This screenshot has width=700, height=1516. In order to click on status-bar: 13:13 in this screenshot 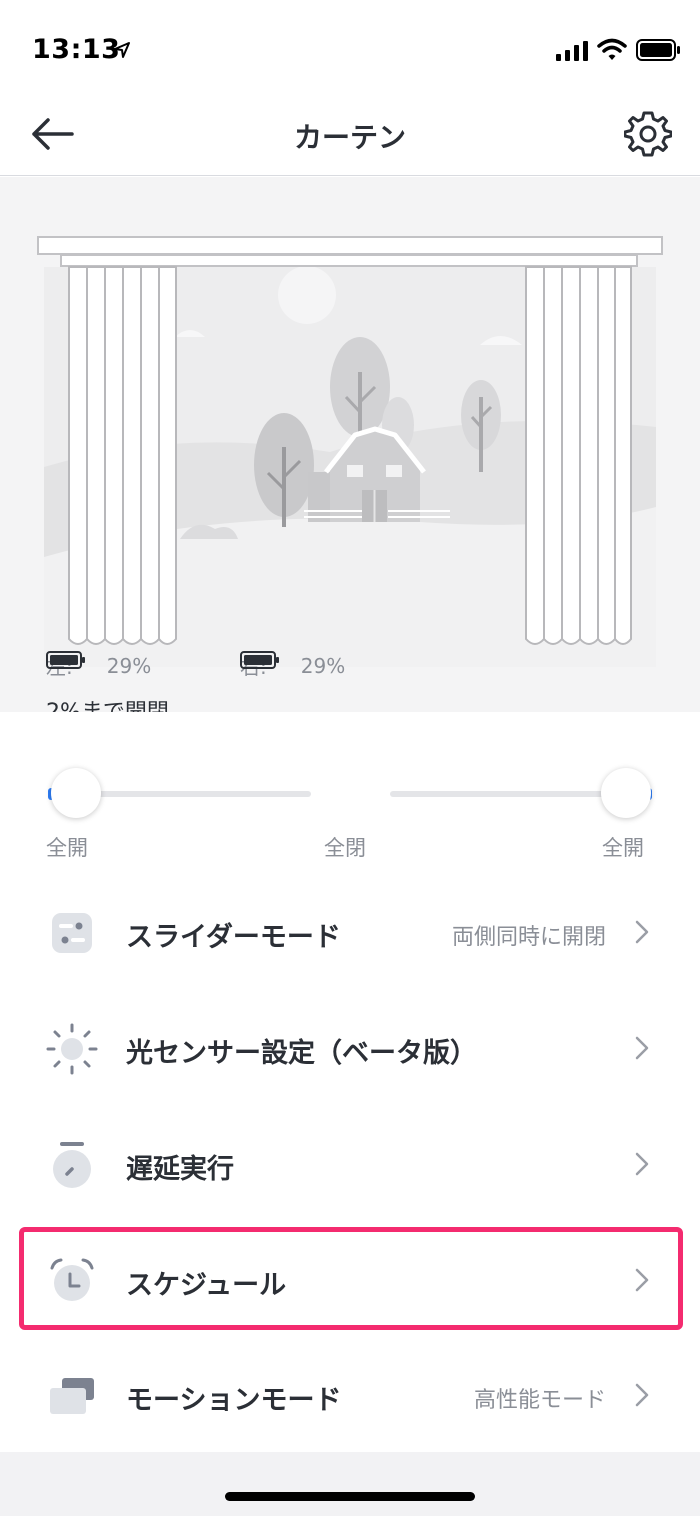, I will do `click(350, 50)`.